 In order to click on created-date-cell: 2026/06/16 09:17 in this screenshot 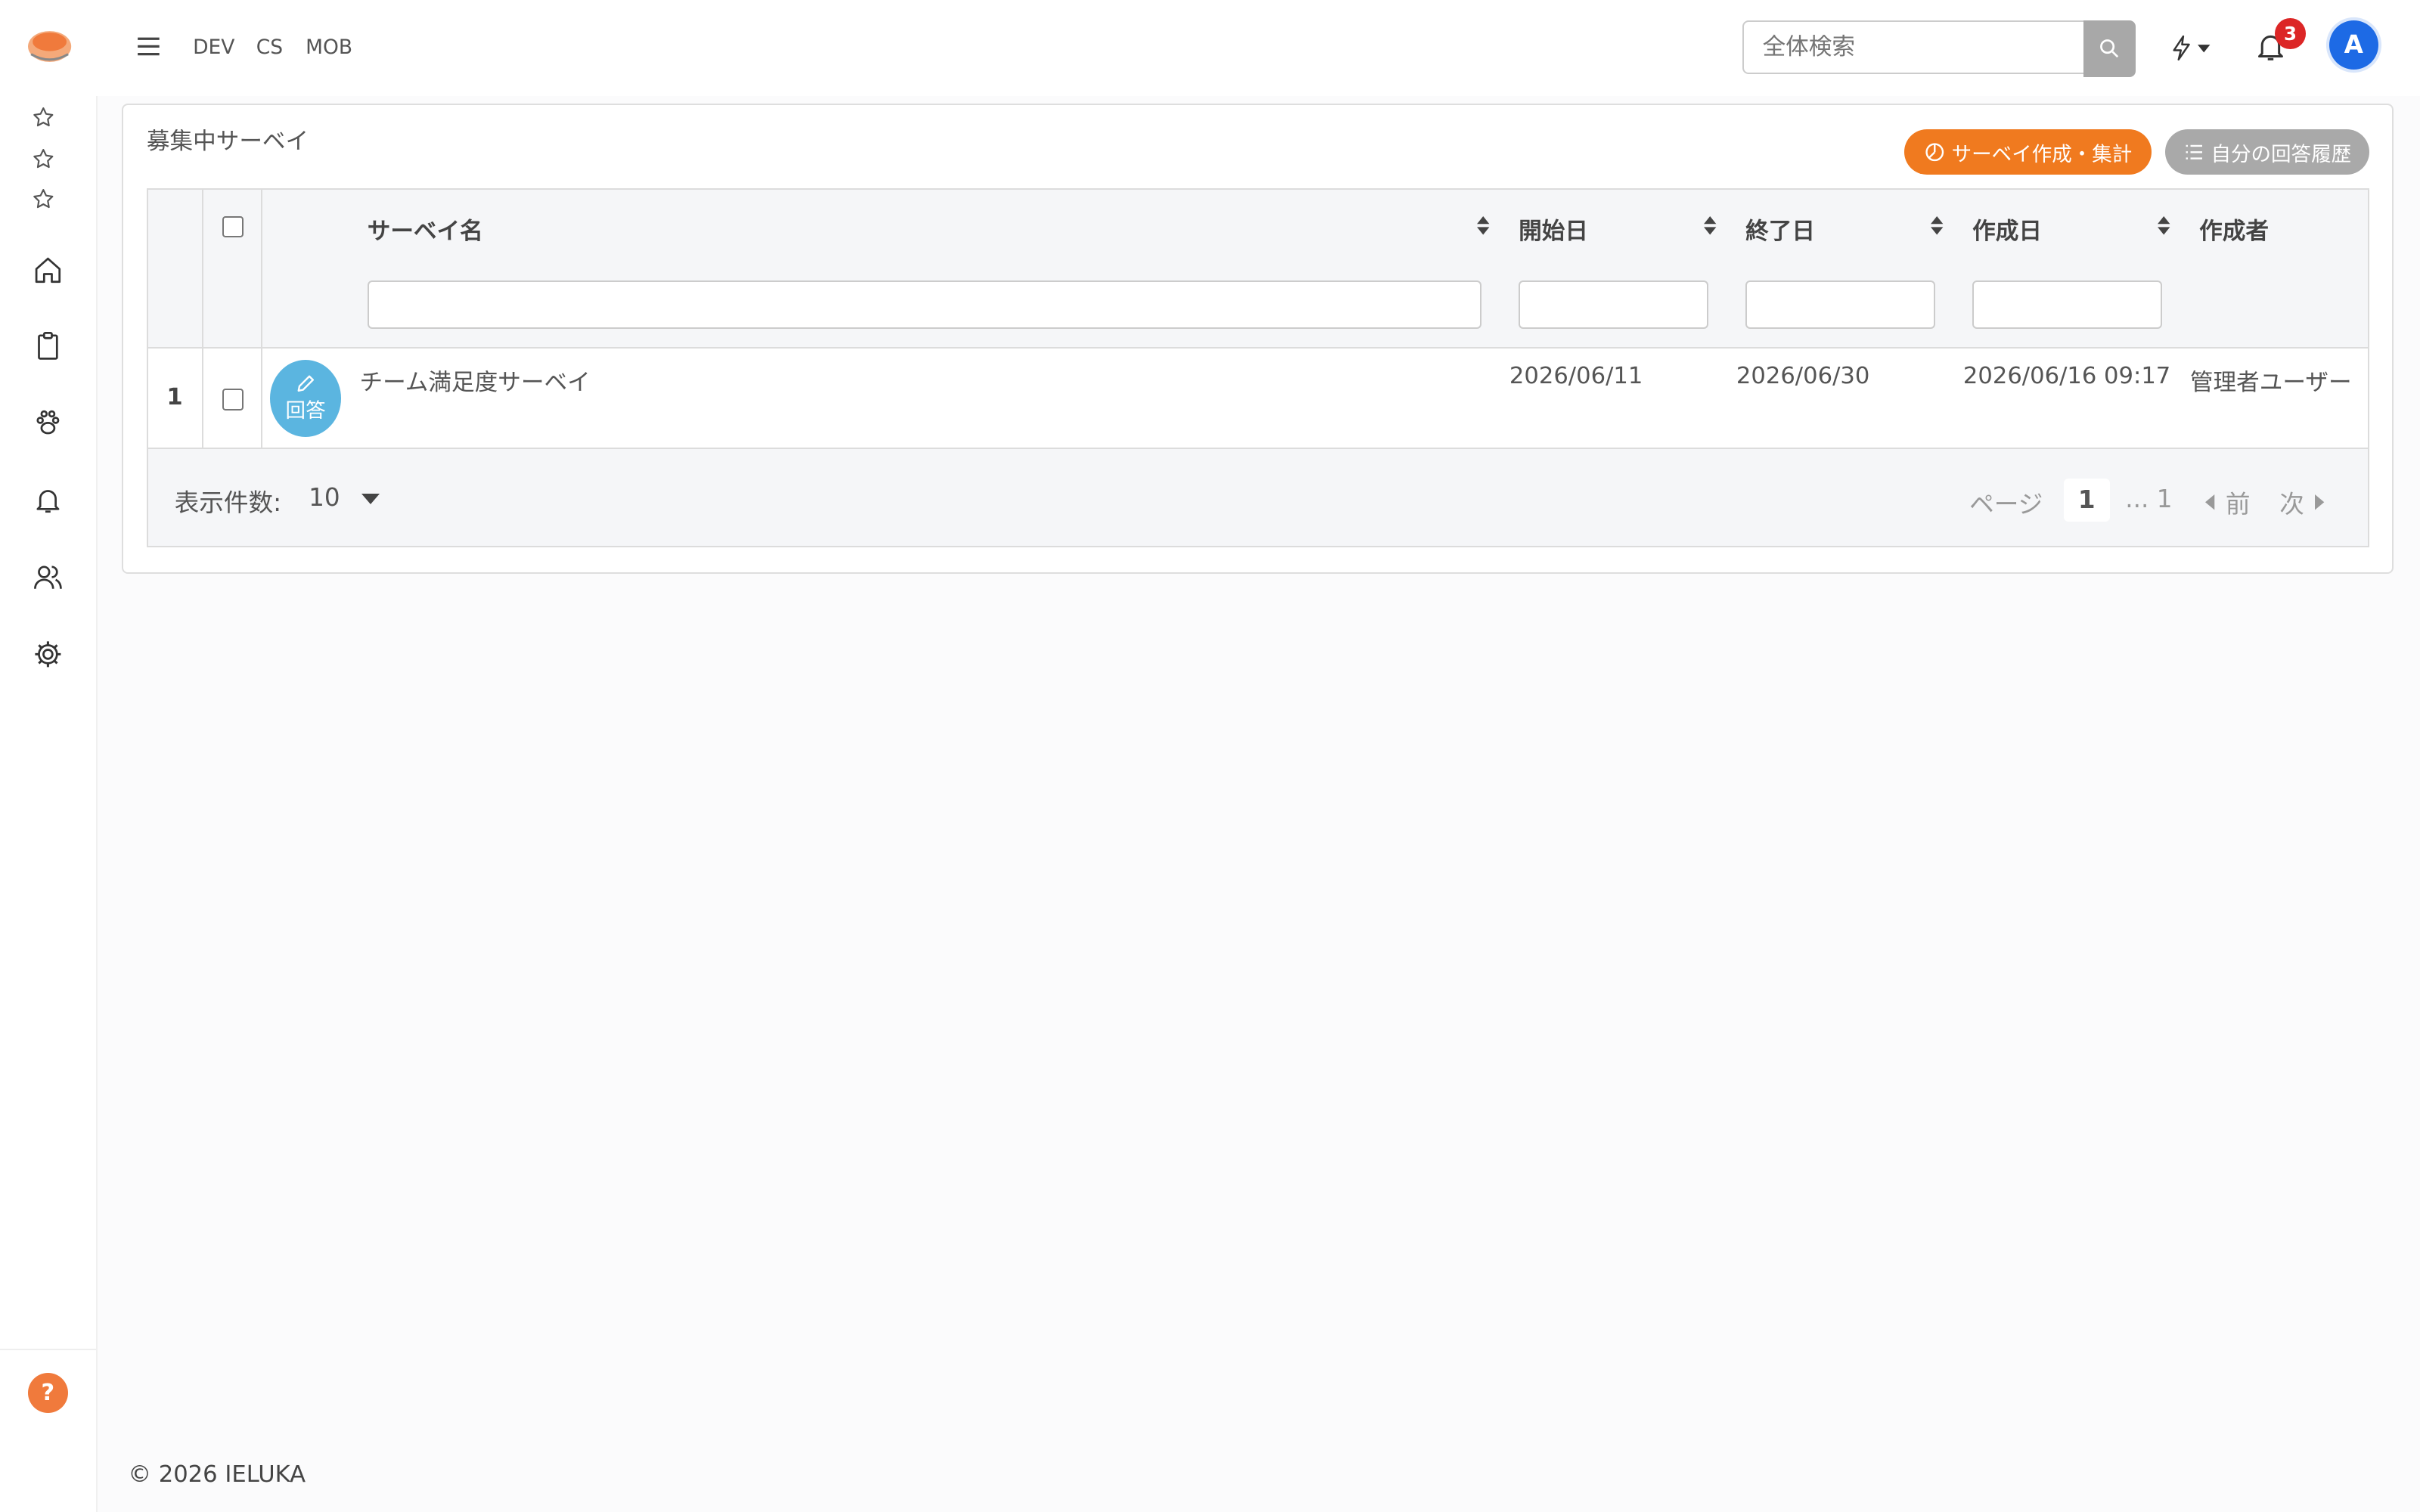, I will do `click(2066, 375)`.